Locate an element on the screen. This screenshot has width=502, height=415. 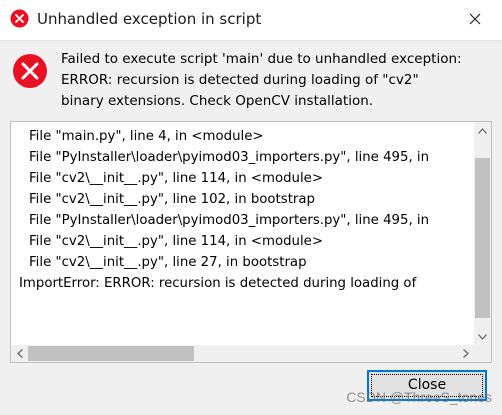
vertical-scrollbar is located at coordinates (482, 233).